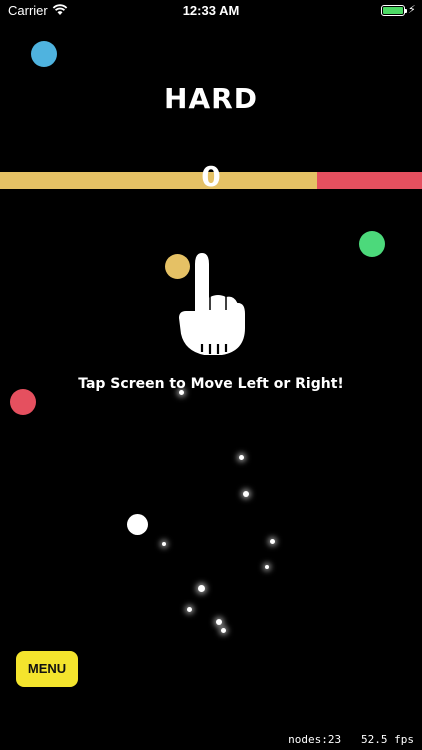  What do you see at coordinates (211, 176) in the screenshot?
I see `score: 0` at bounding box center [211, 176].